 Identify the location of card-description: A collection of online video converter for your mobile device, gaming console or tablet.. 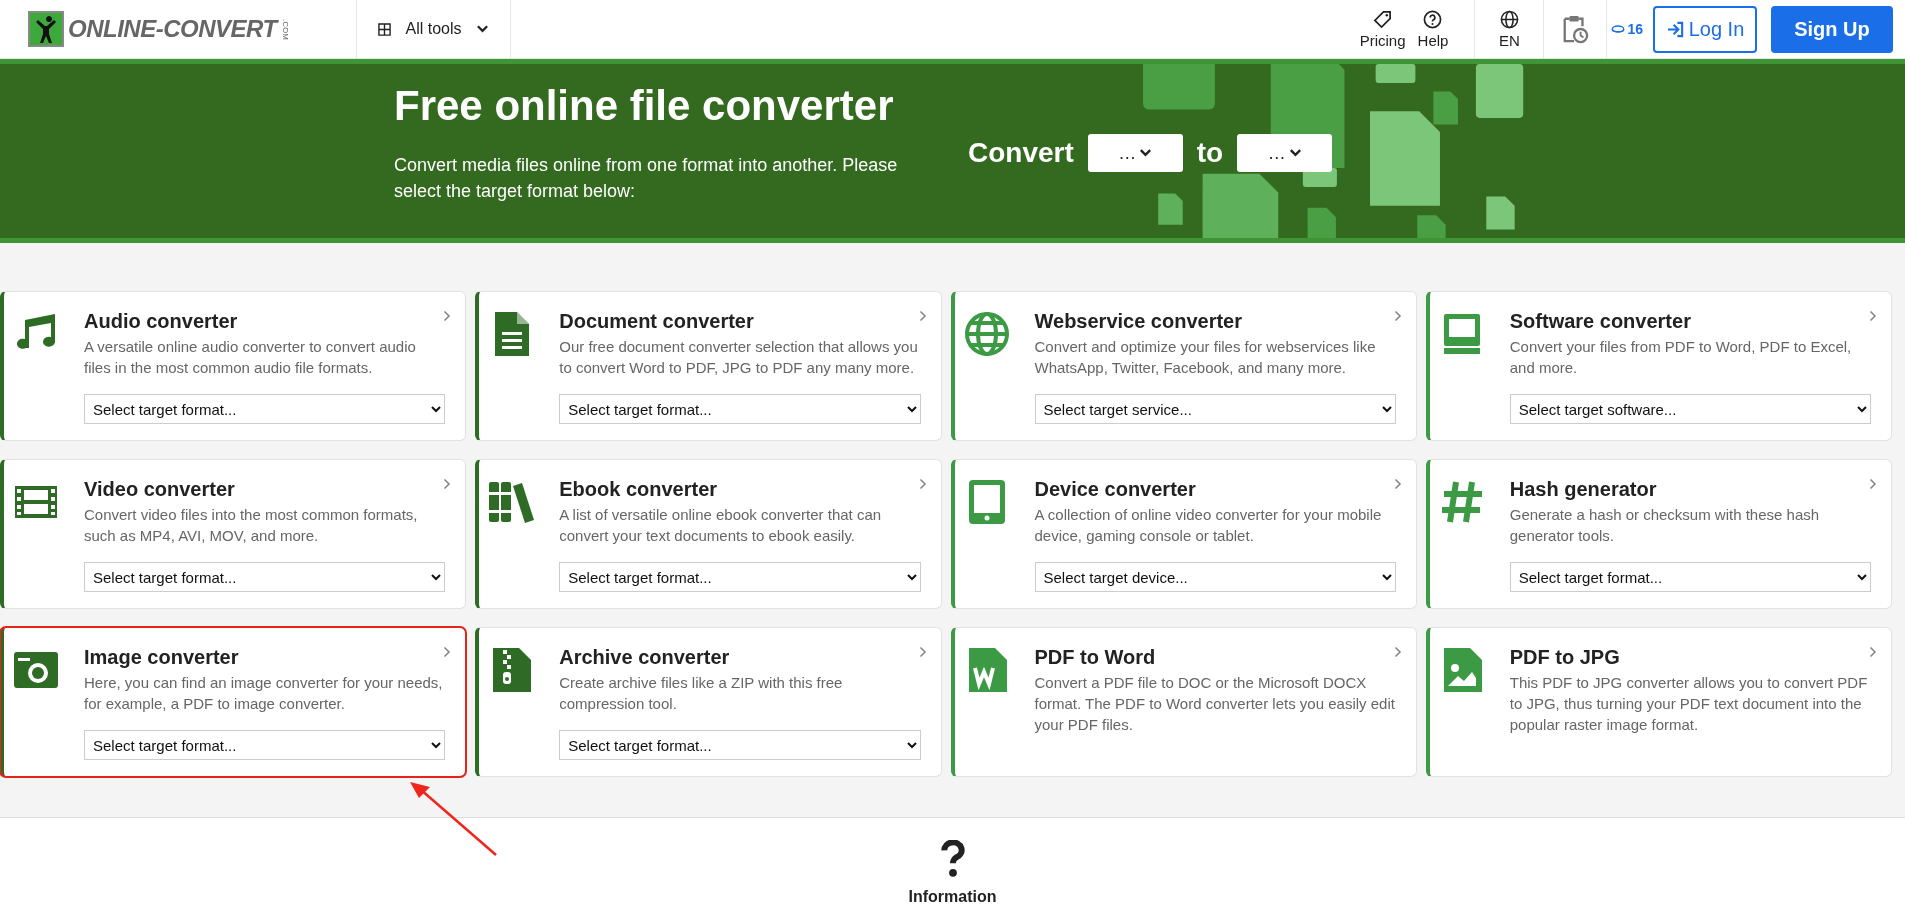
(1208, 525).